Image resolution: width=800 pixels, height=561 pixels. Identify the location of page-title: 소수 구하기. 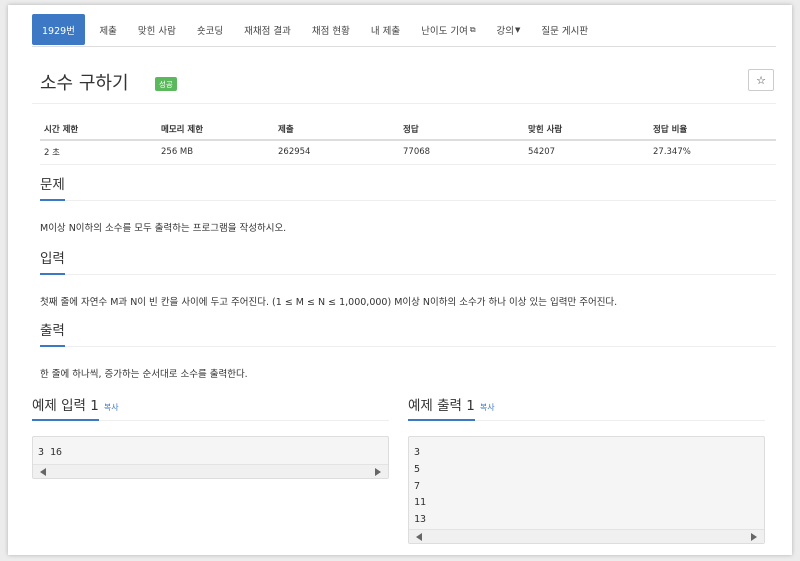
(84, 83).